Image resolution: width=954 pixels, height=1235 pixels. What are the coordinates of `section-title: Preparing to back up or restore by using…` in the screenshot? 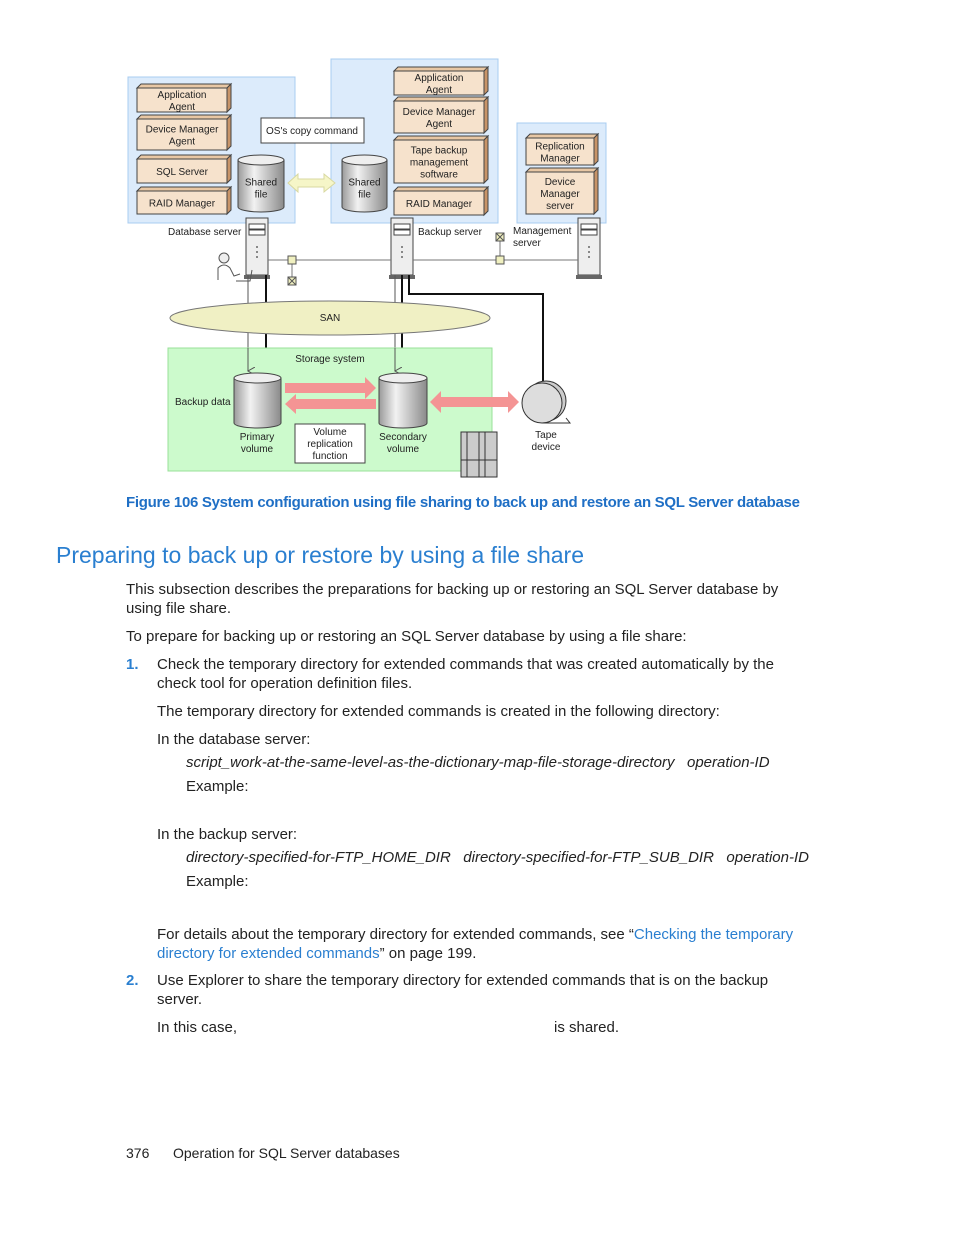 It's located at (320, 555).